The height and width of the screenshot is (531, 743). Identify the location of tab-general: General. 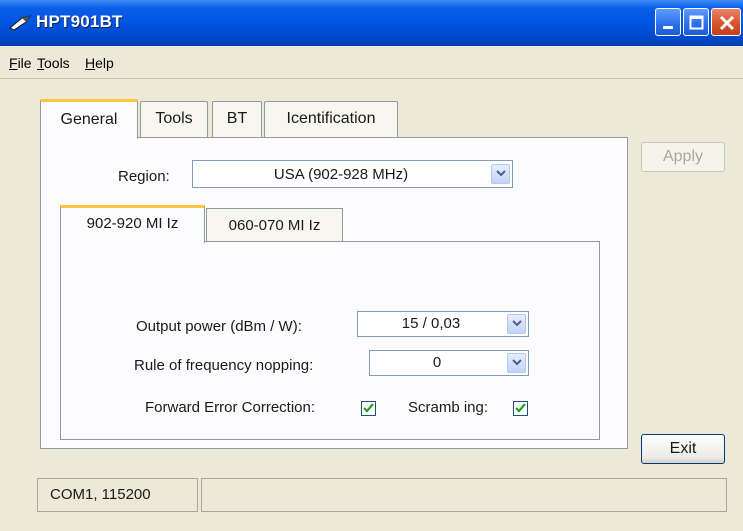
(89, 119).